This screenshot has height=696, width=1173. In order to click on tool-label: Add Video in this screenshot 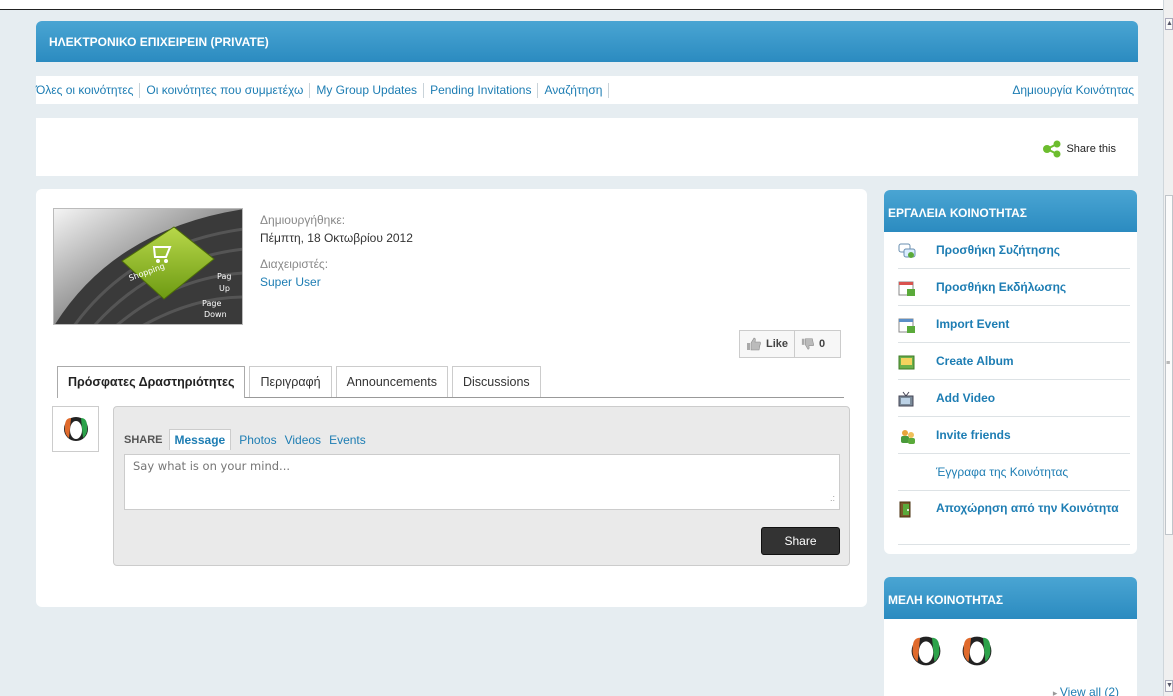, I will do `click(966, 398)`.